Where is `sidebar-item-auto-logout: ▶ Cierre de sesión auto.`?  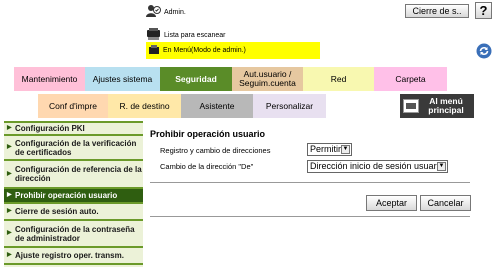 sidebar-item-auto-logout: ▶ Cierre de sesión auto. is located at coordinates (73, 212).